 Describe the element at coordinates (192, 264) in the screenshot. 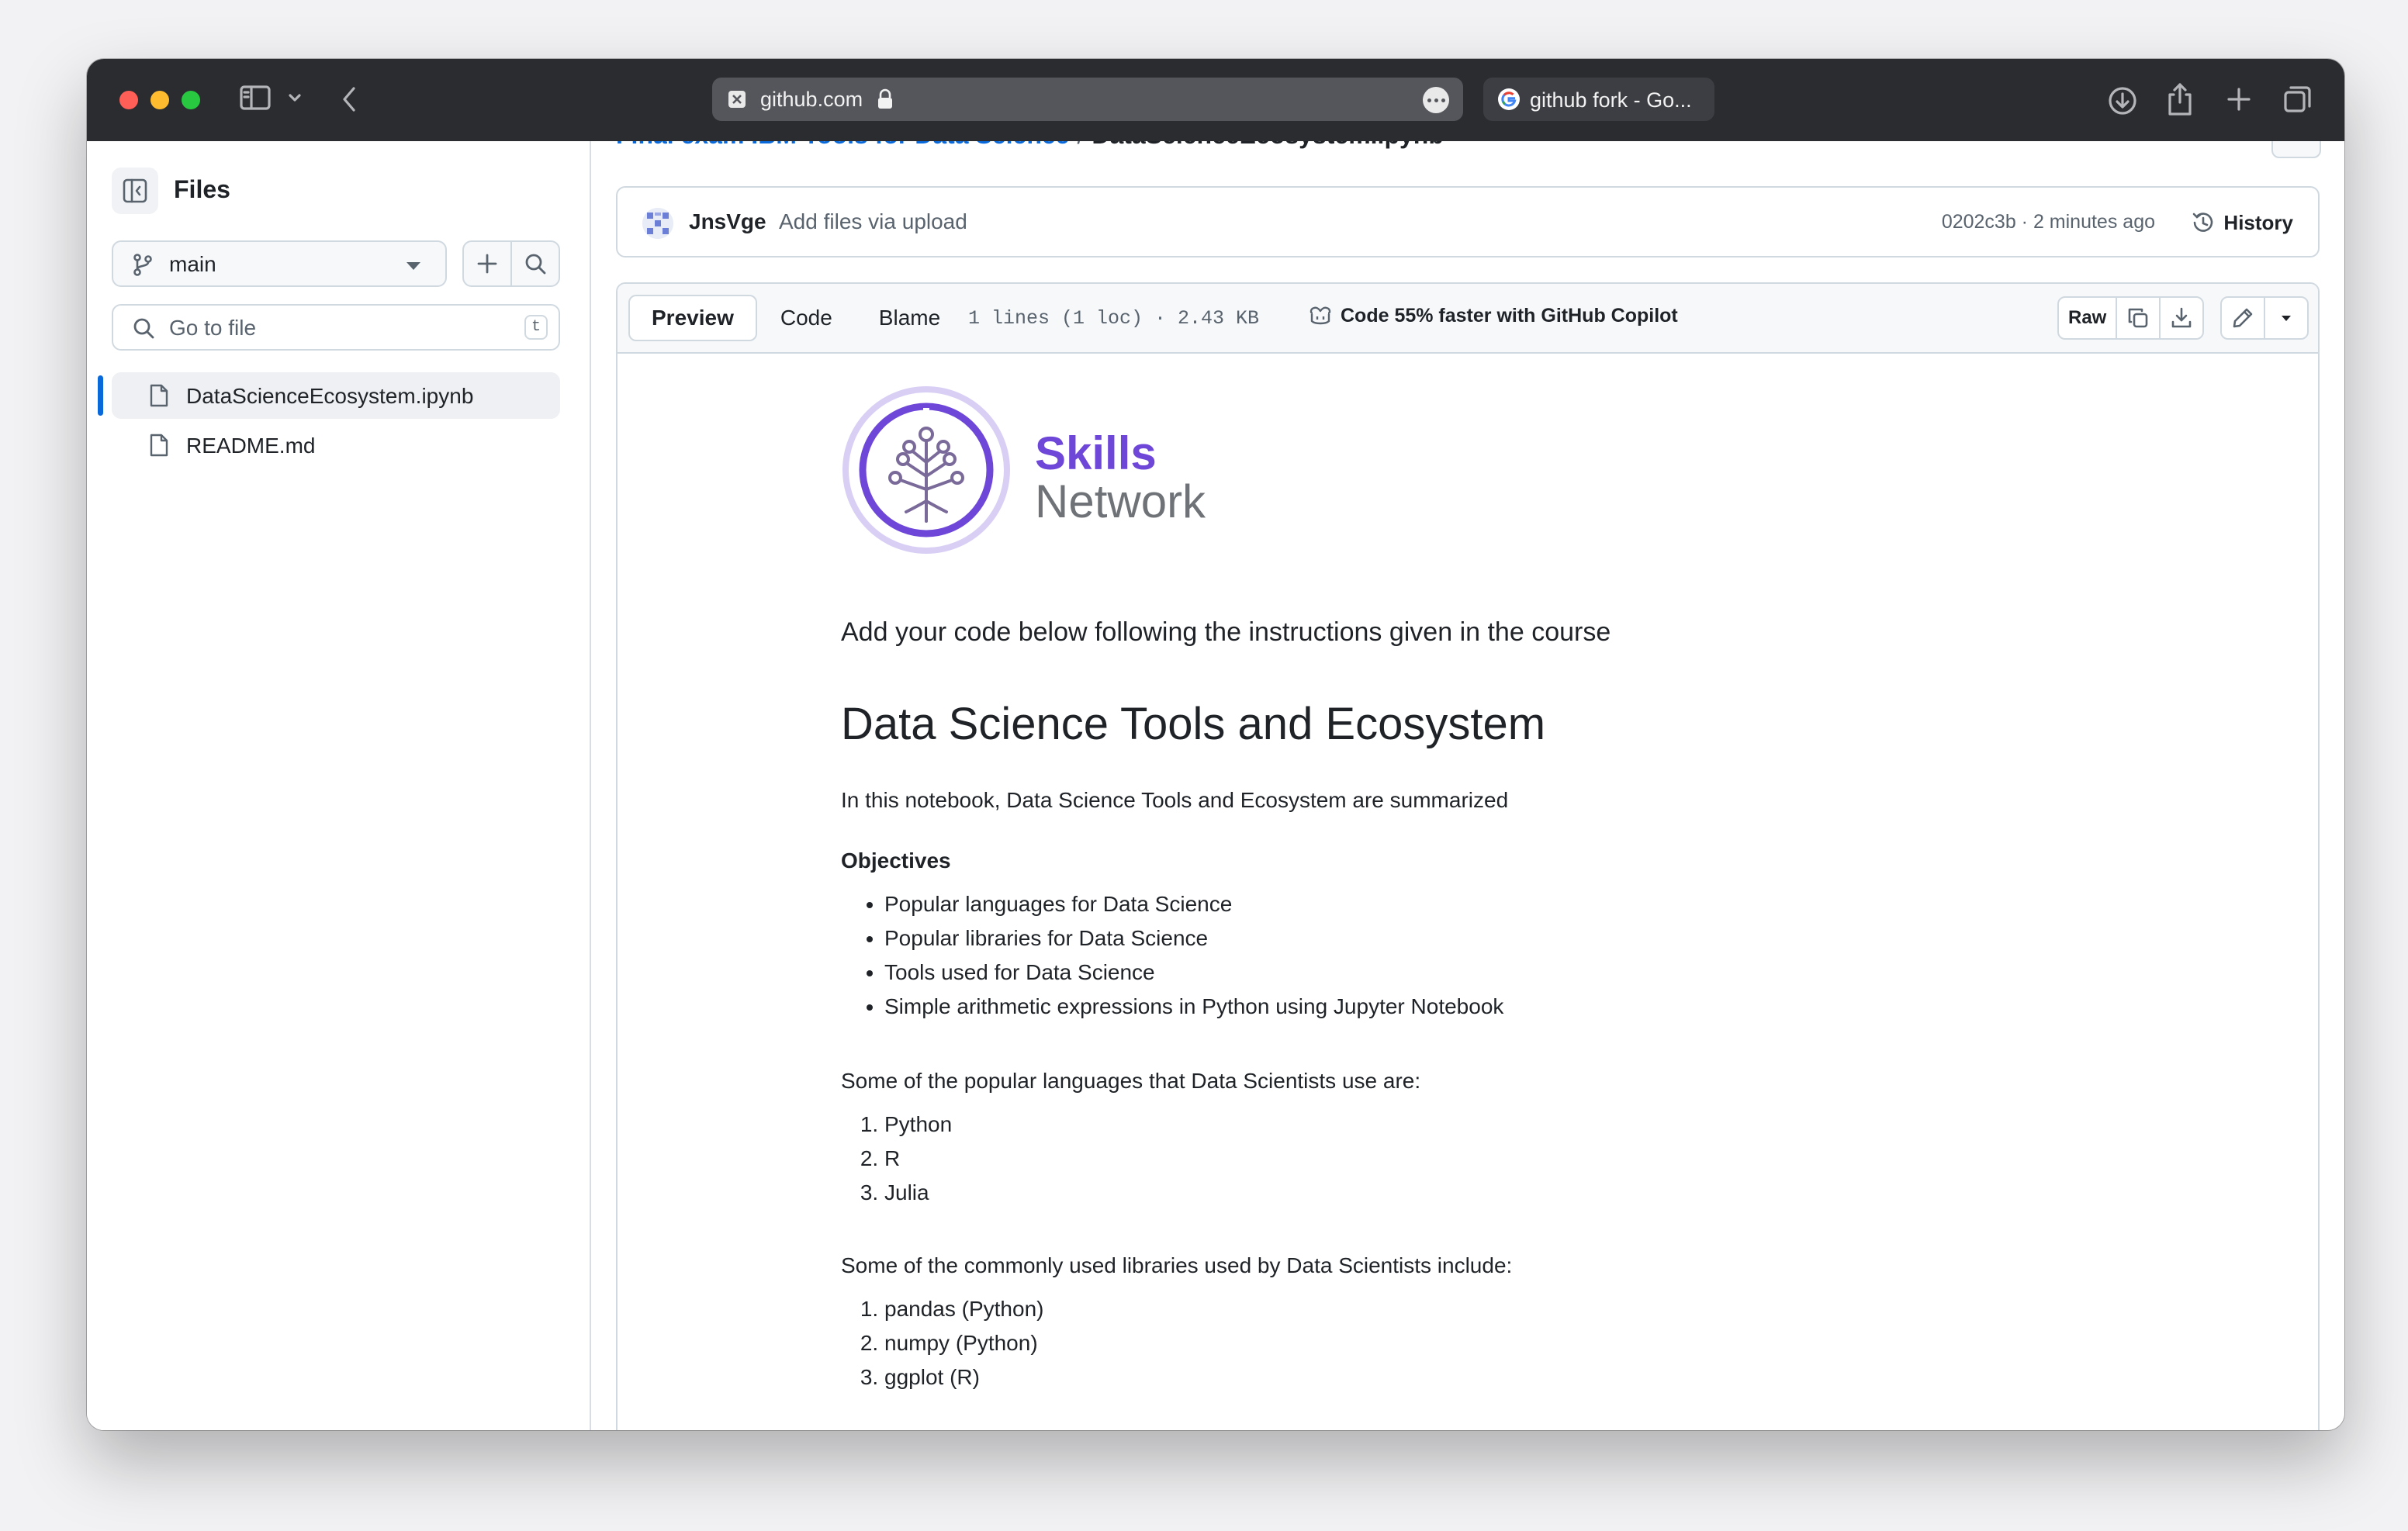

I see `branch-name: main` at that location.